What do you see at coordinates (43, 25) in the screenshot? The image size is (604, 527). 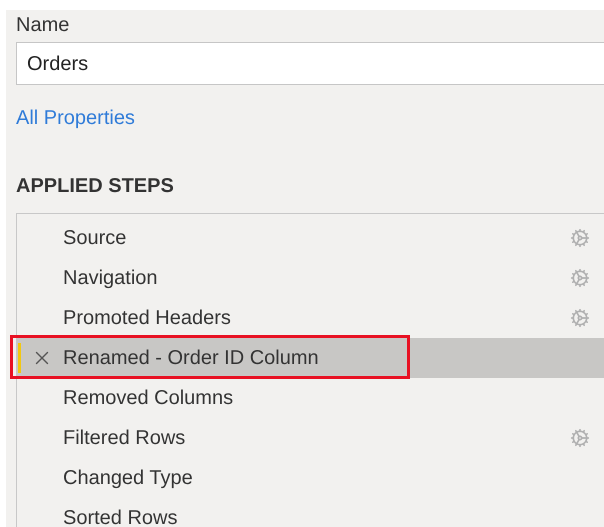 I see `name-label: Name` at bounding box center [43, 25].